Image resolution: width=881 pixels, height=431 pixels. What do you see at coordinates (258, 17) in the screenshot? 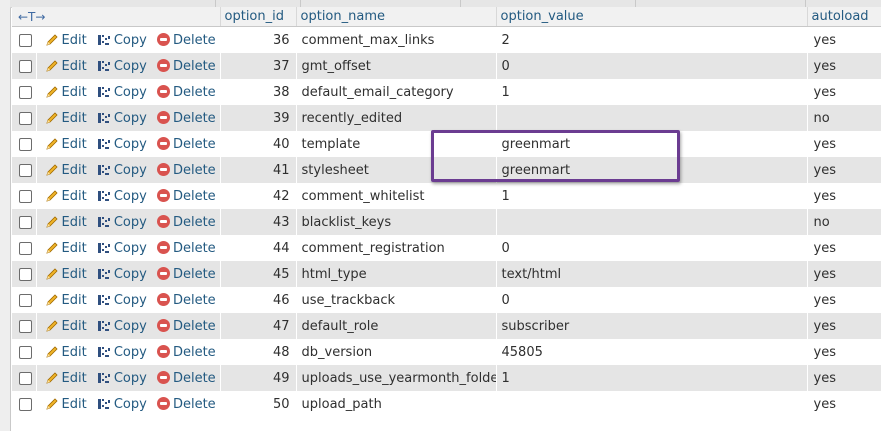
I see `col-header-option-id: option_id` at bounding box center [258, 17].